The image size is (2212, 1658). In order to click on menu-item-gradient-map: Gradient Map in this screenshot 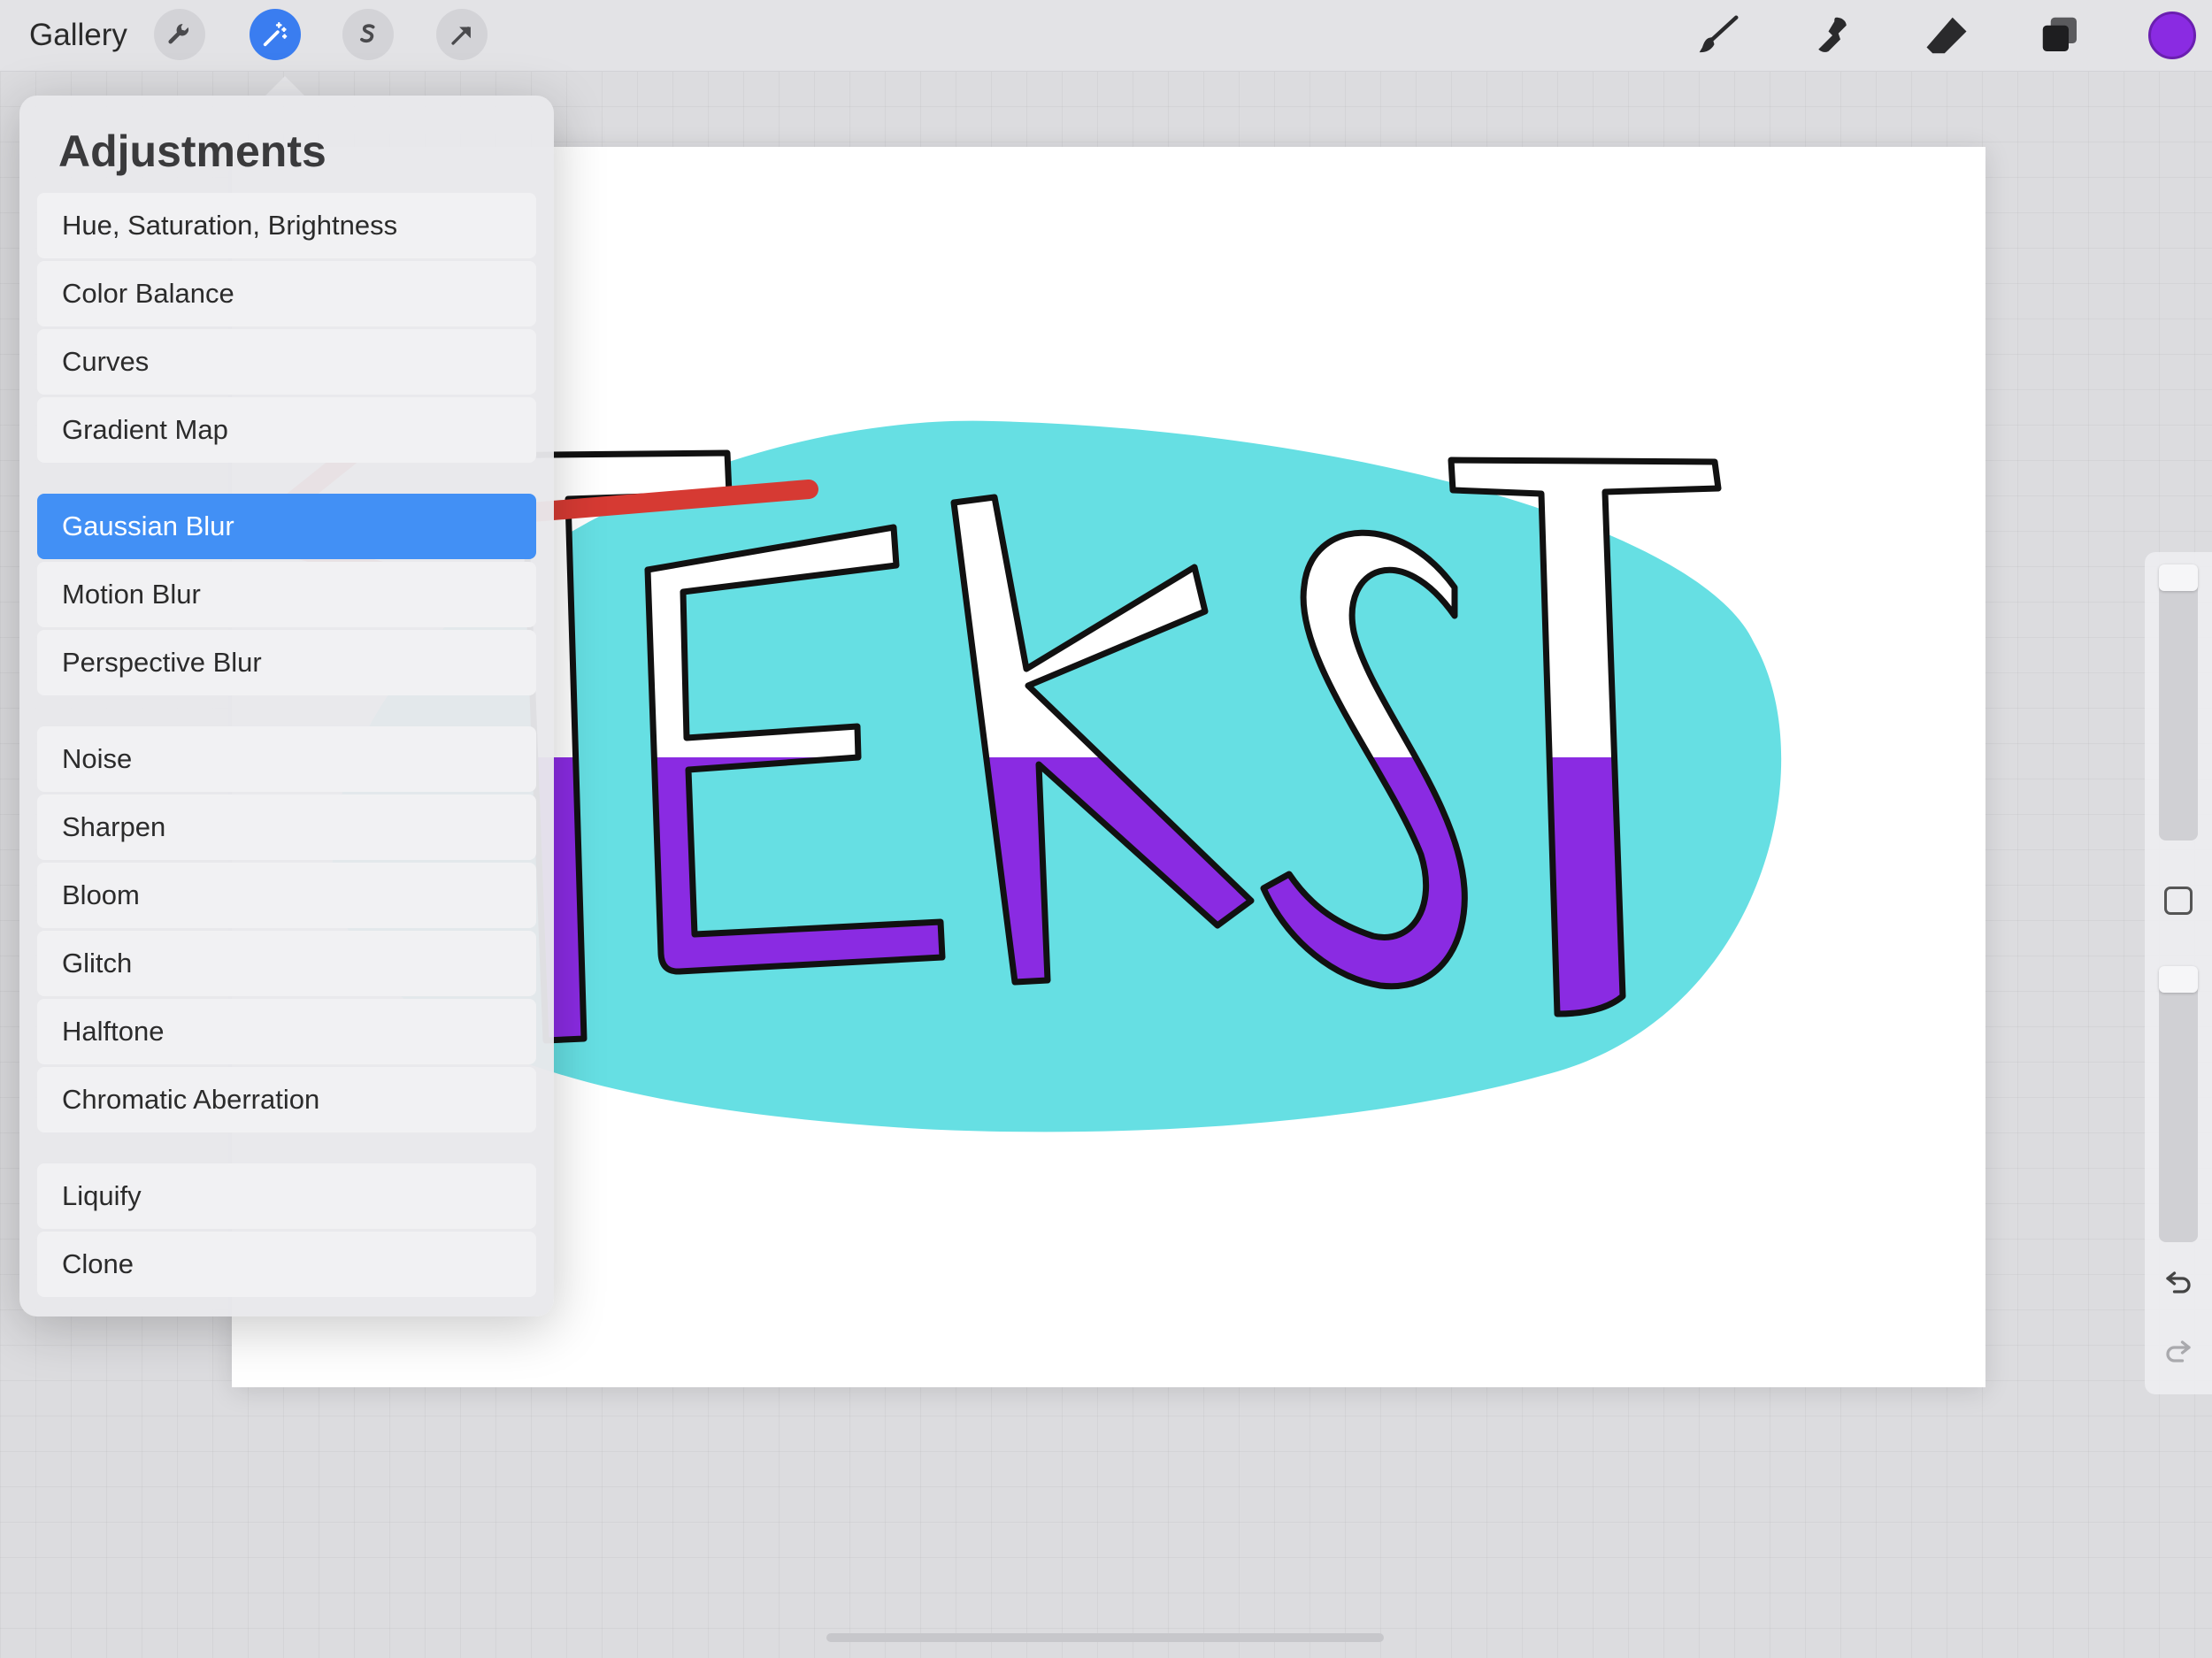, I will do `click(286, 430)`.